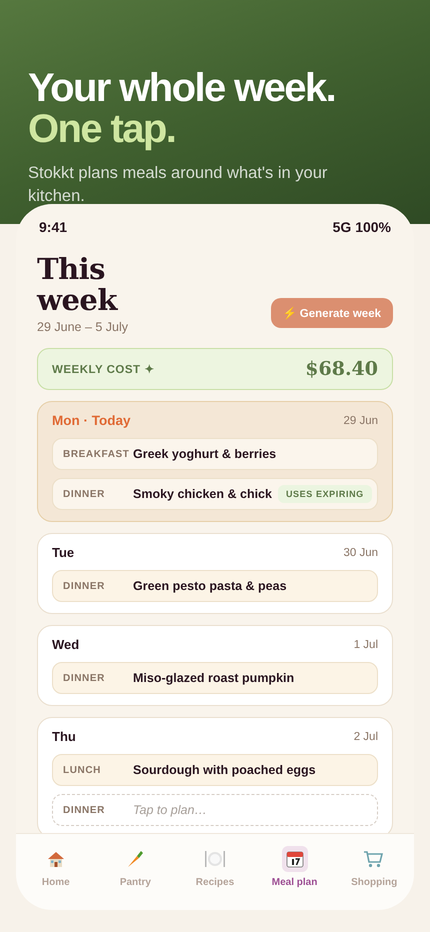 This screenshot has width=430, height=932. Describe the element at coordinates (341, 369) in the screenshot. I see `weekly-cost-amount: $68.40` at that location.